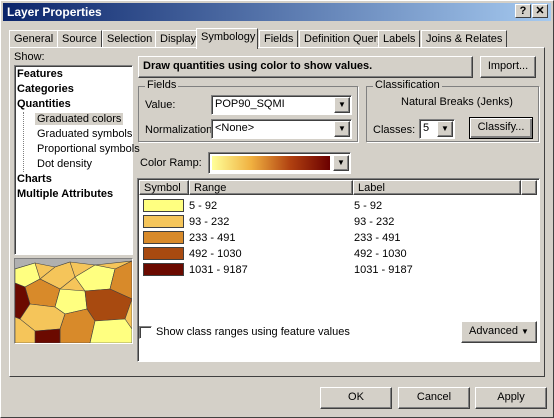  Describe the element at coordinates (333, 206) in the screenshot. I see `table-row: 5 - 92 5 - 92` at that location.